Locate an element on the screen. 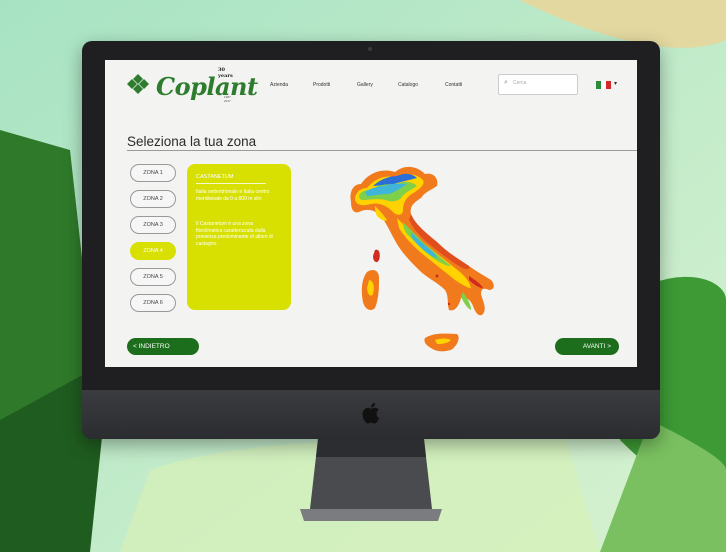 The height and width of the screenshot is (552, 726). zone-info-title: CASTANETUM is located at coordinates (215, 177).